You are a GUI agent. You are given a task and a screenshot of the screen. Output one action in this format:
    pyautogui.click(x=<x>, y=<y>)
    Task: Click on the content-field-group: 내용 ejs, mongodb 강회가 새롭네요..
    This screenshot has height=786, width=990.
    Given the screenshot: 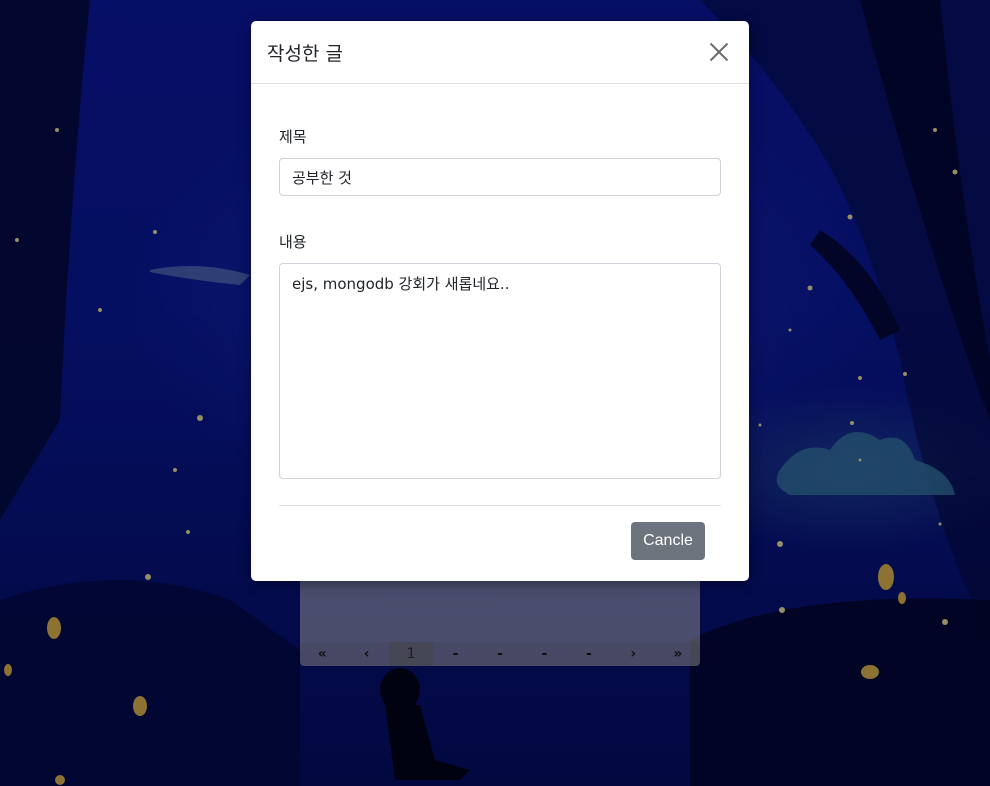 What is the action you would take?
    pyautogui.click(x=500, y=357)
    